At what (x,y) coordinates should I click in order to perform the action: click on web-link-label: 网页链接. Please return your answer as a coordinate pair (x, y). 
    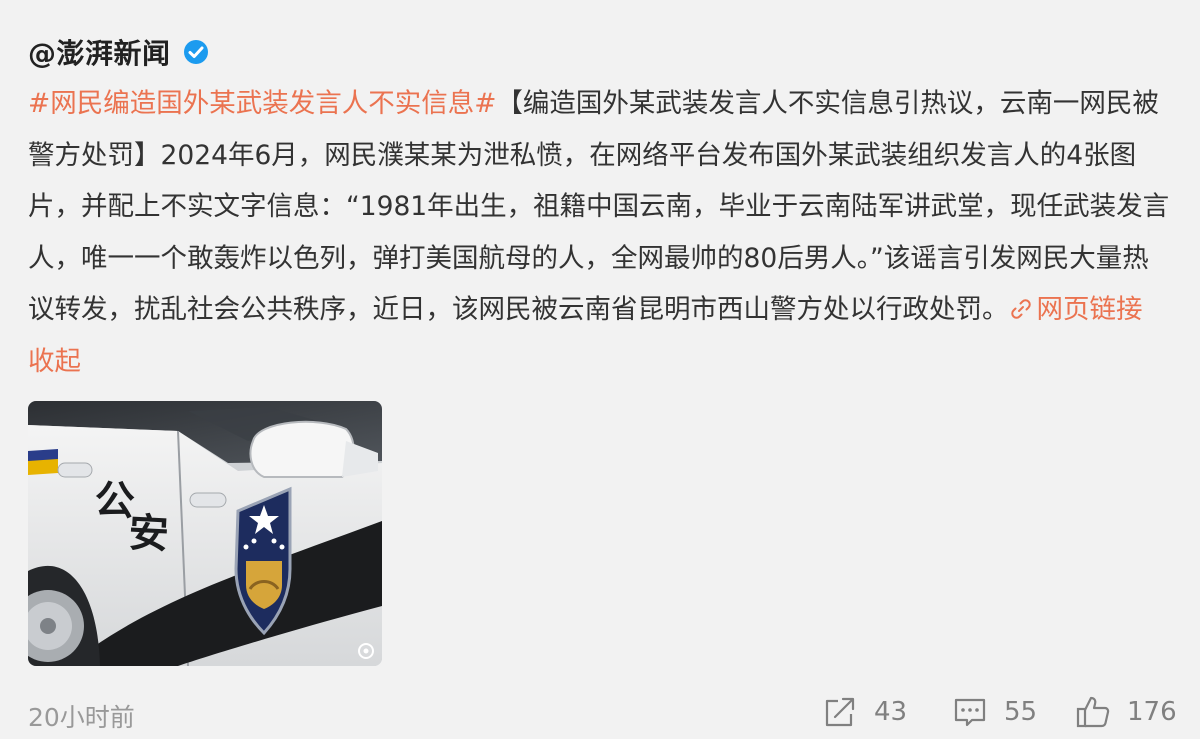
    Looking at the image, I should click on (1089, 309).